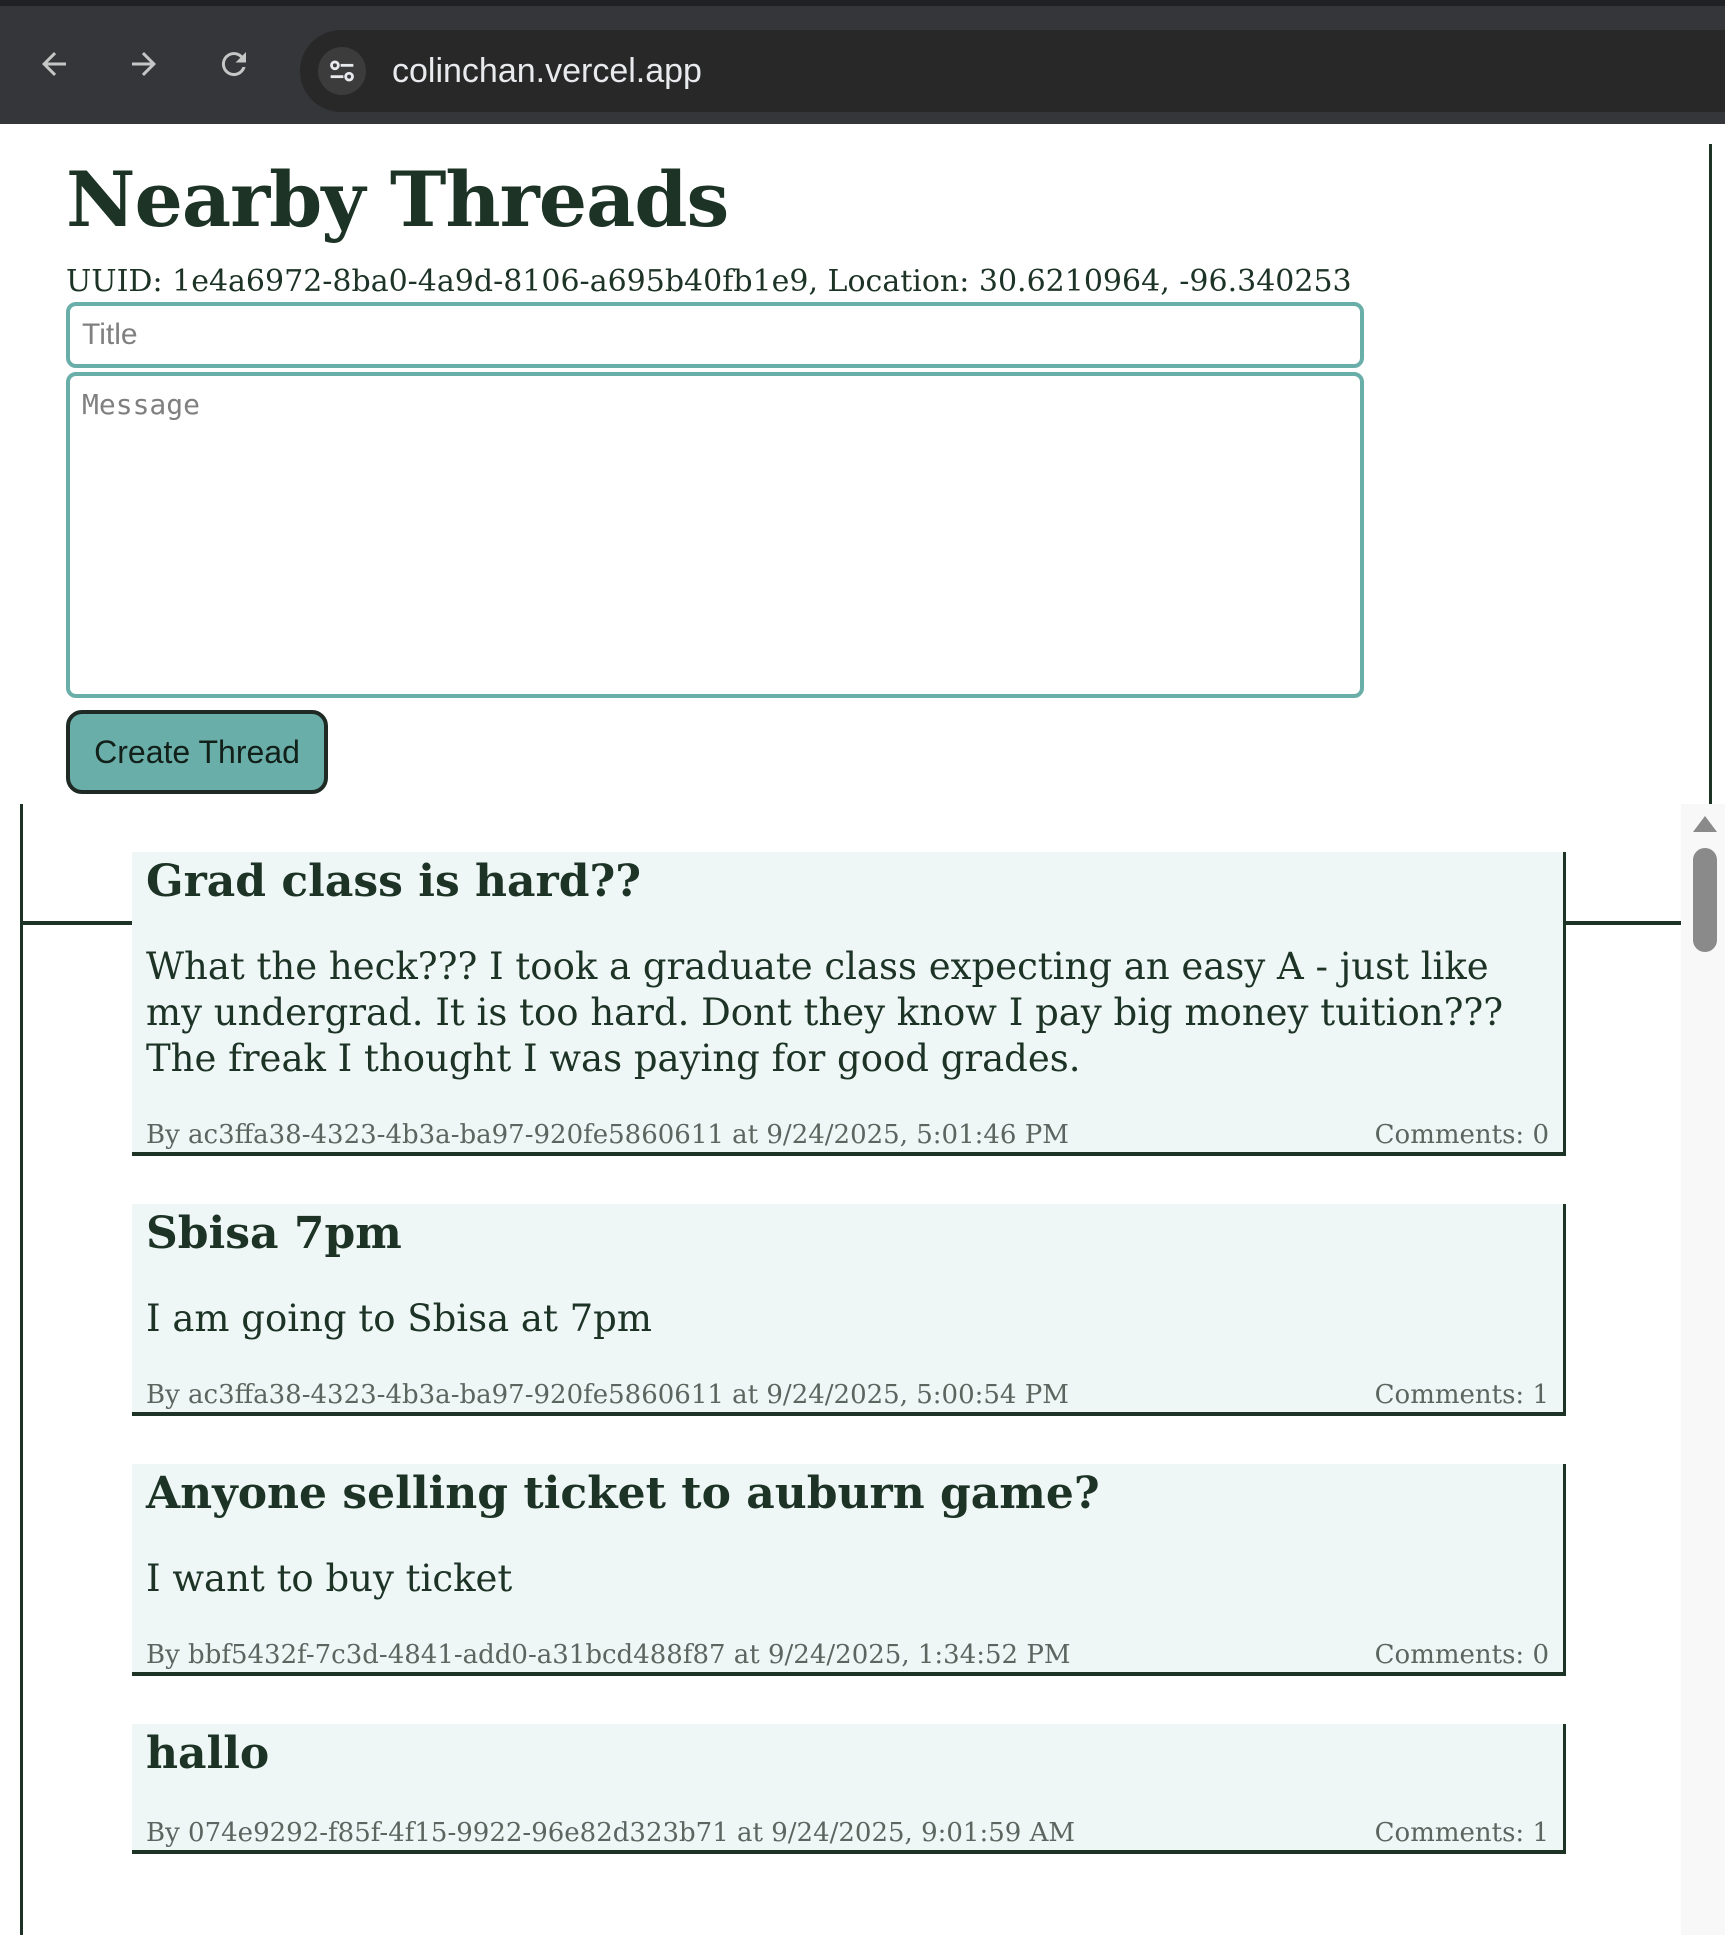 This screenshot has height=1935, width=1725. What do you see at coordinates (547, 71) in the screenshot?
I see `url-text: colinchan.vercel.app` at bounding box center [547, 71].